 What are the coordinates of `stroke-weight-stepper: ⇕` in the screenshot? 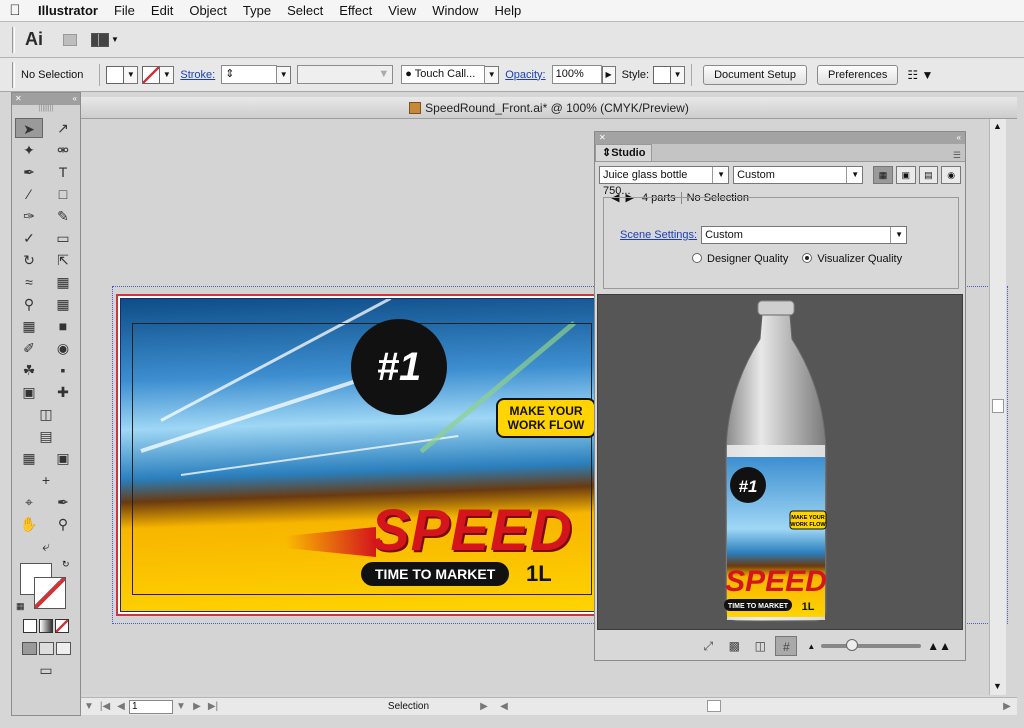 It's located at (249, 74).